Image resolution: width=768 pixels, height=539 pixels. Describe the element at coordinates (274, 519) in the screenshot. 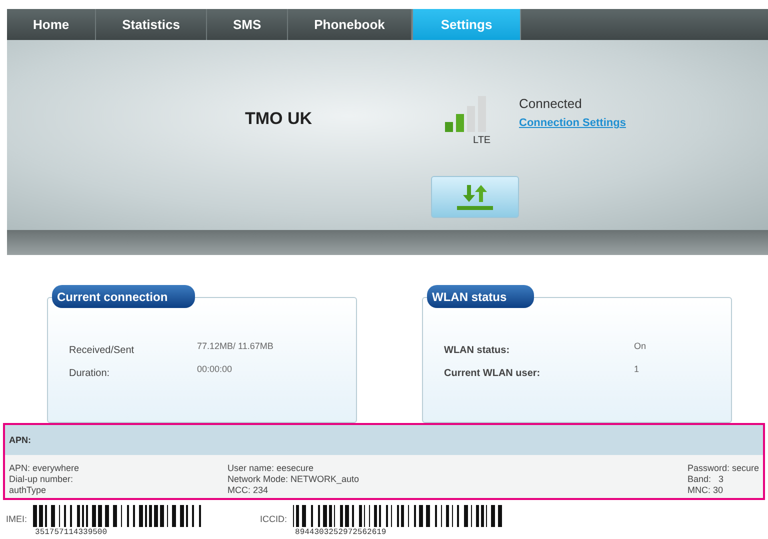

I see `id-label: ICCID:` at that location.